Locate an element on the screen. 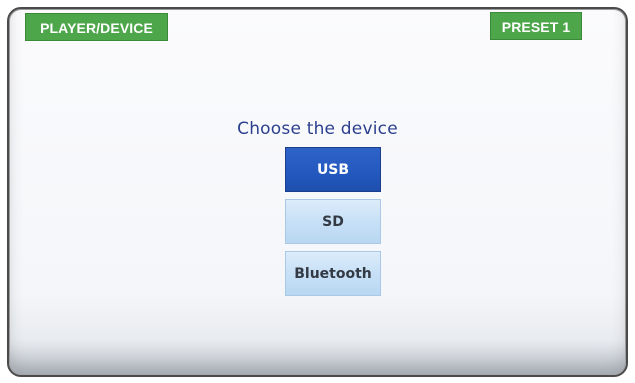  bluetooth-device-label: Bluetooth is located at coordinates (333, 274).